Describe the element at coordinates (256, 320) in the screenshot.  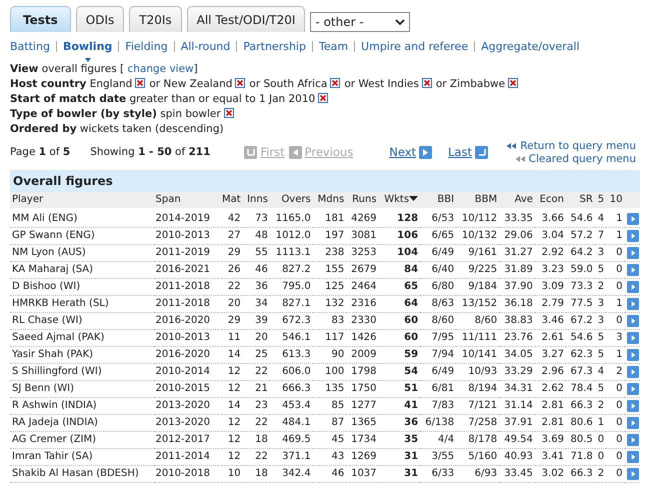
I see `table-cell: 39` at that location.